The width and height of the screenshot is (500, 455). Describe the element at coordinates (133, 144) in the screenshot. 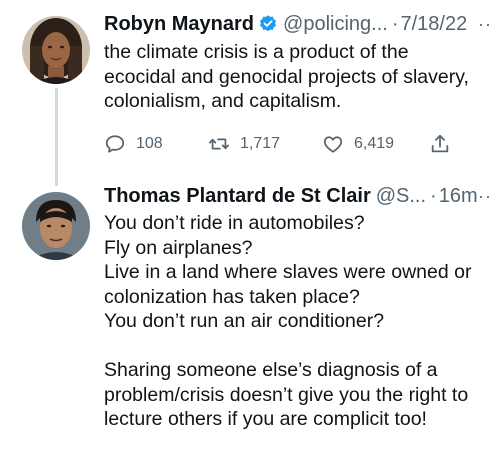

I see `reply-button: 108` at that location.